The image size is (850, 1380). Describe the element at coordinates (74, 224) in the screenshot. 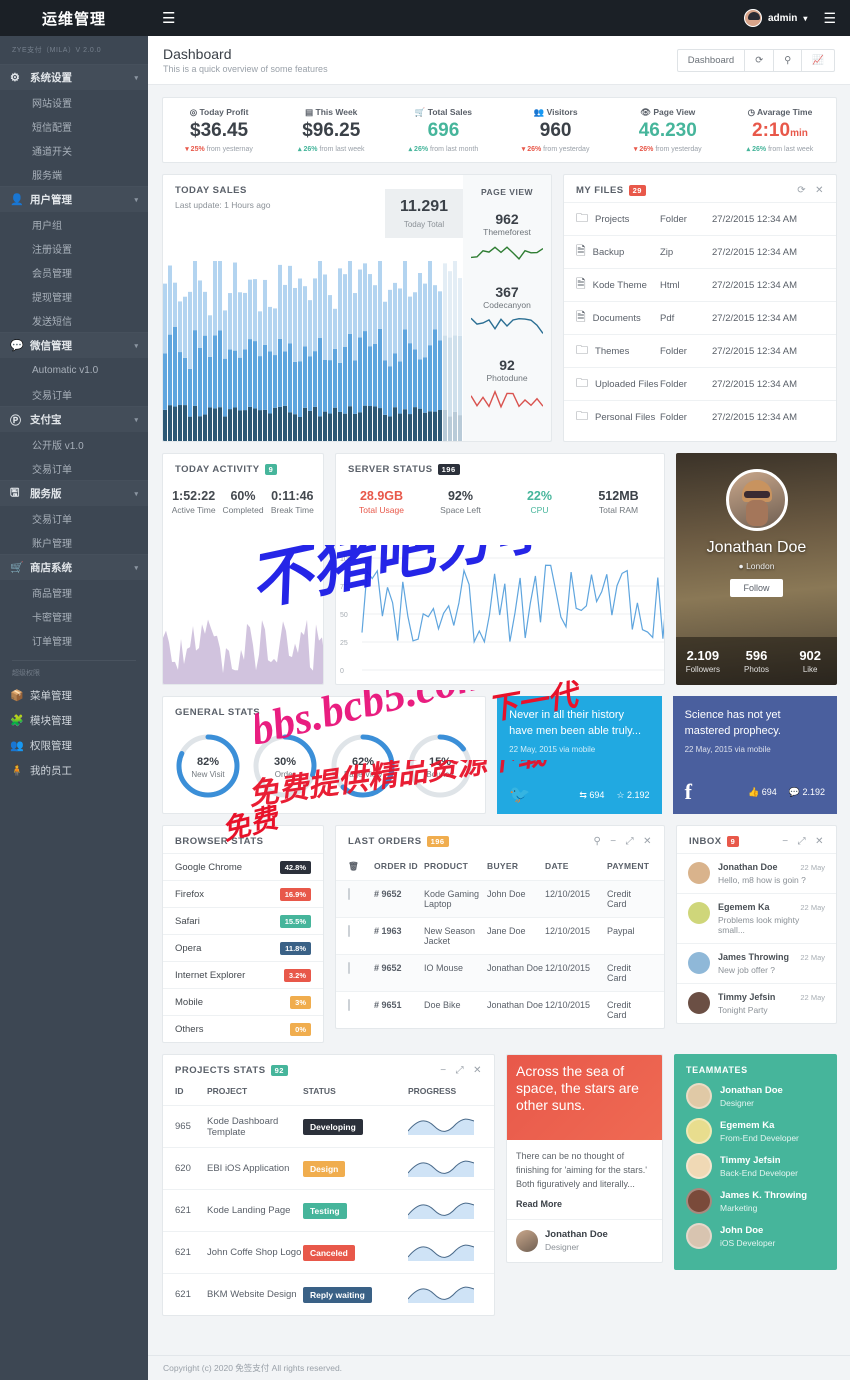

I see `sidebar-subitem-1-0: 用户组` at that location.